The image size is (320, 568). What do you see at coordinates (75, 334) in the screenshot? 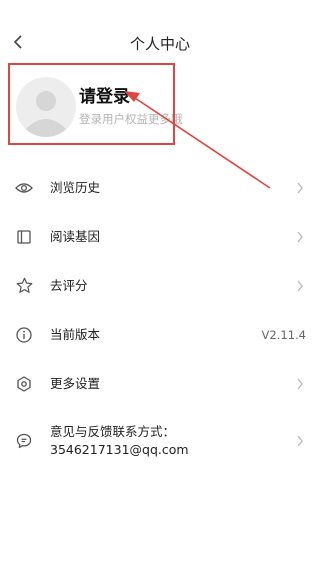
I see `menu-item-label: 当前版本` at bounding box center [75, 334].